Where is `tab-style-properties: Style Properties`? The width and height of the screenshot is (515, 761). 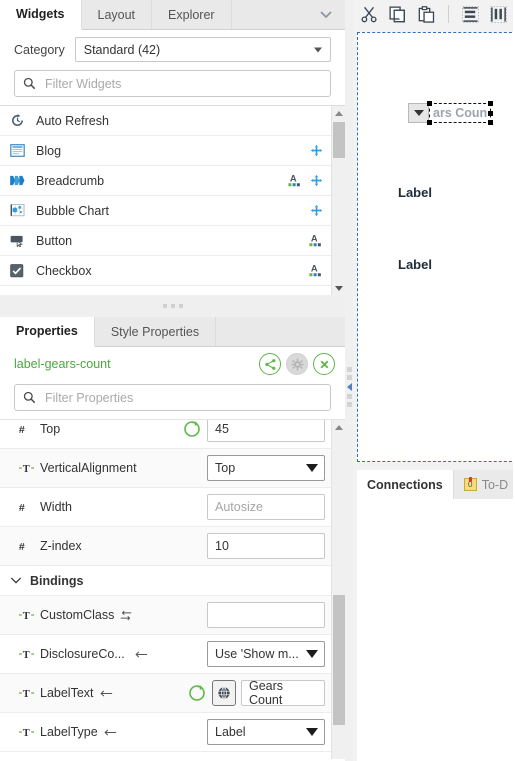
tab-style-properties: Style Properties is located at coordinates (155, 331).